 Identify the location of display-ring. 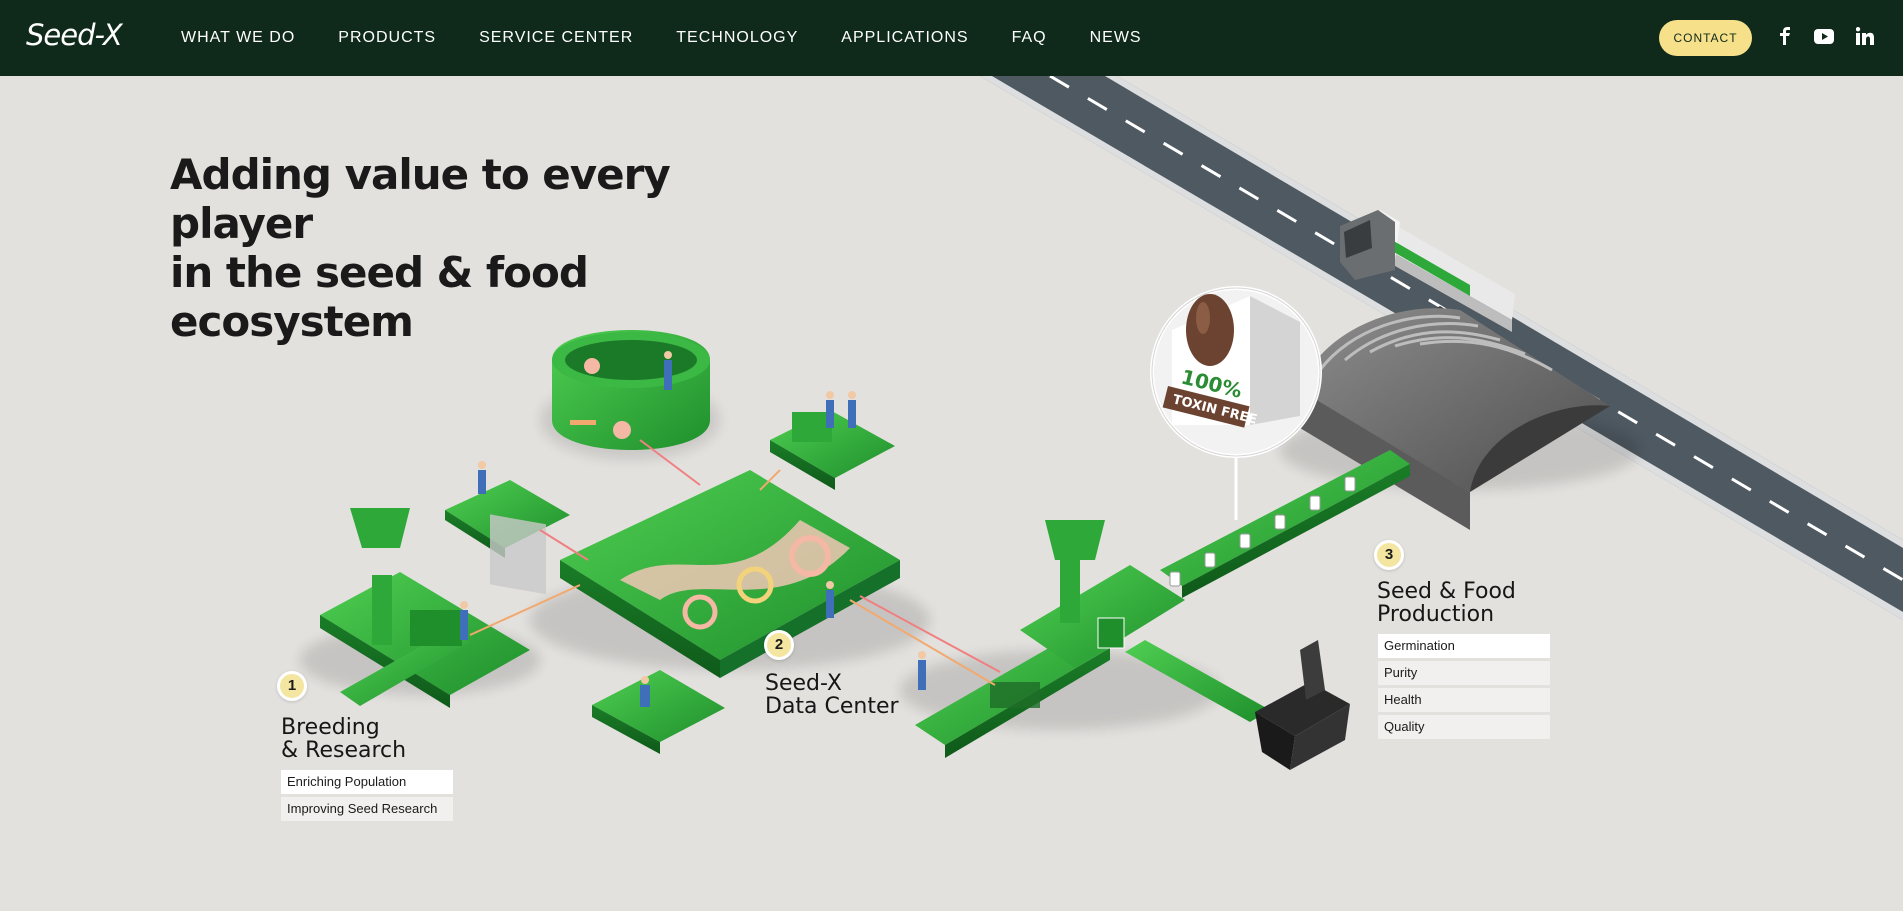
(630, 395).